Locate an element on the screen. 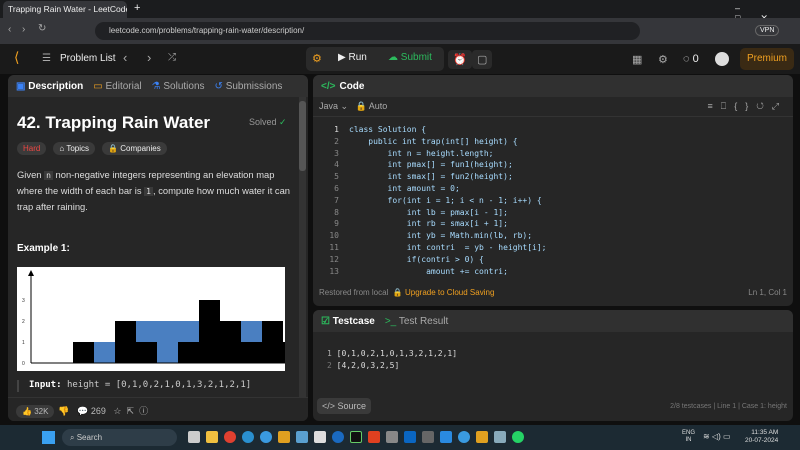 The width and height of the screenshot is (800, 450). leetcode-logo-icon: ⟨ is located at coordinates (16, 57).